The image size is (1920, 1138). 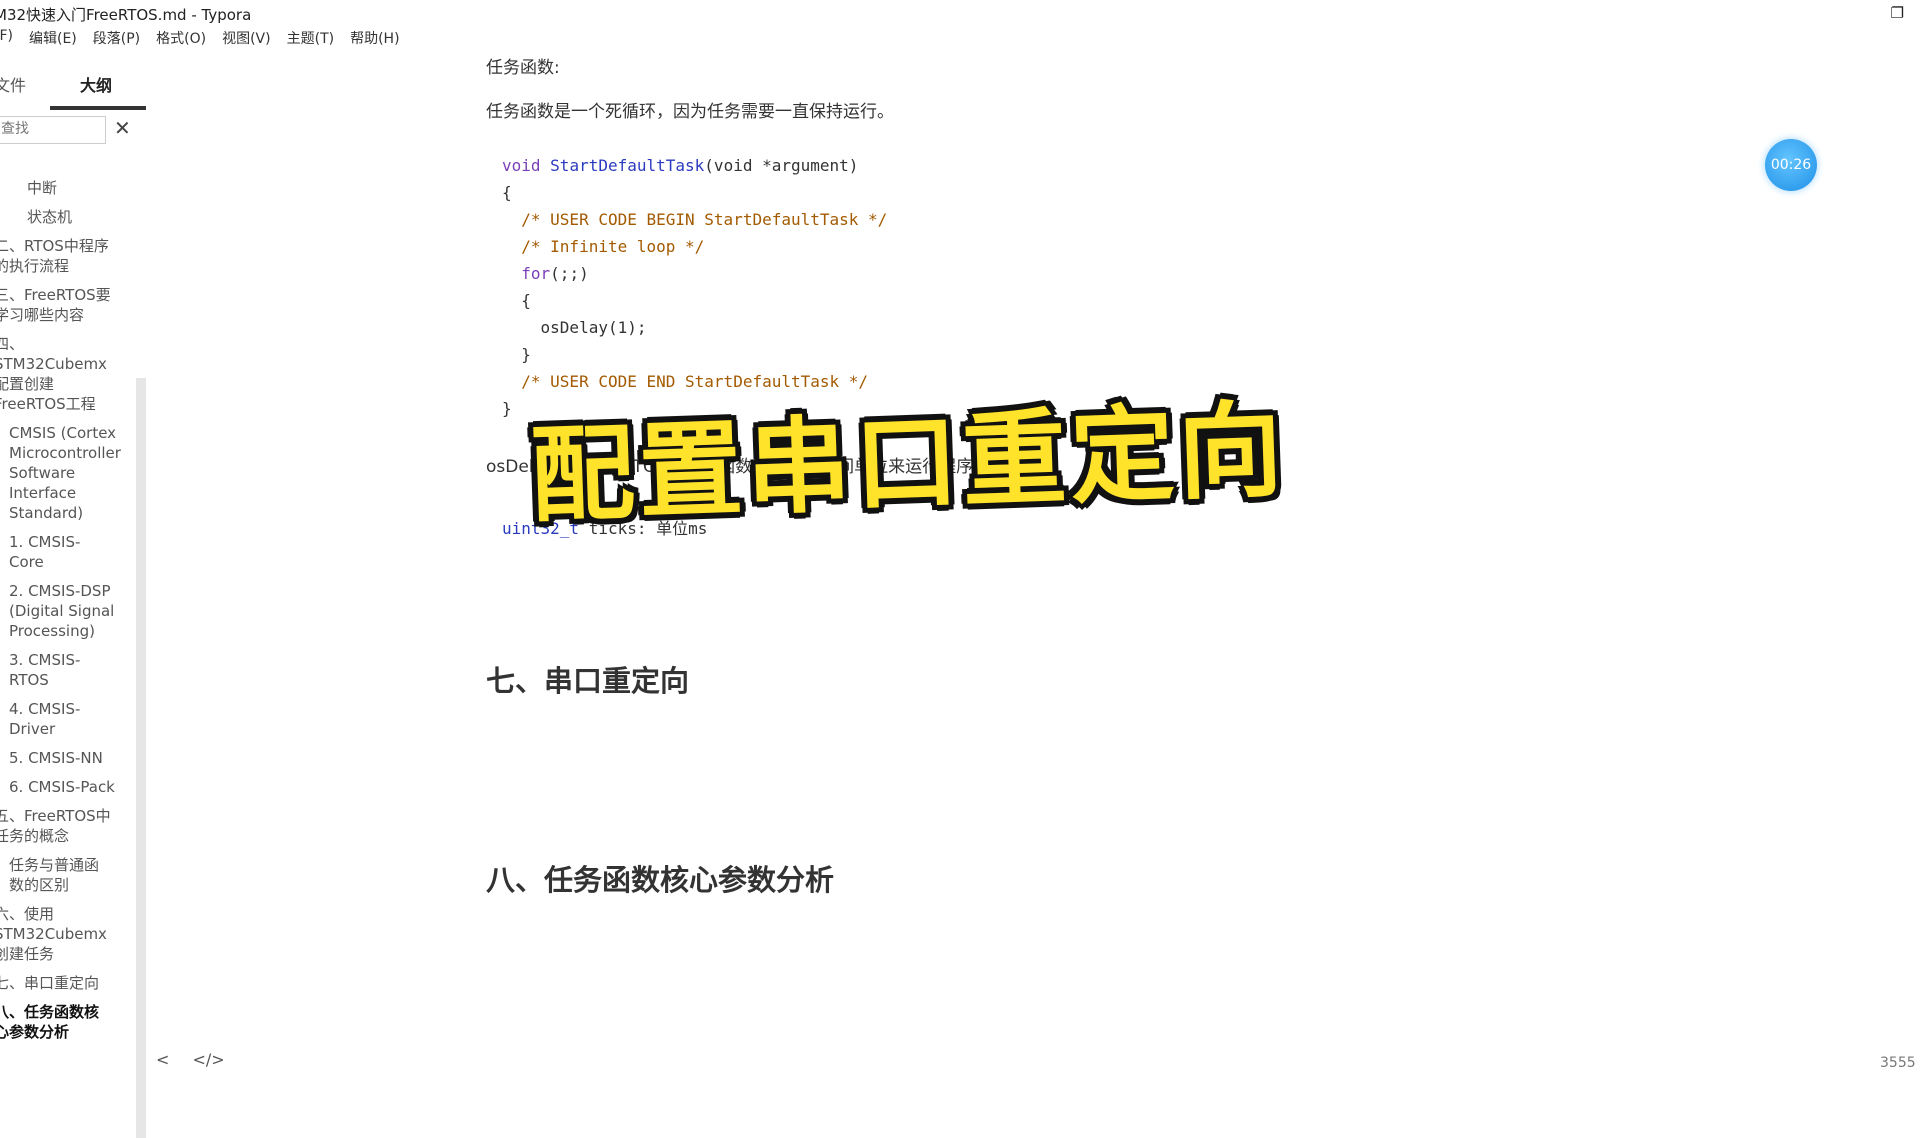 What do you see at coordinates (526, 273) in the screenshot?
I see `code-keyword: for` at bounding box center [526, 273].